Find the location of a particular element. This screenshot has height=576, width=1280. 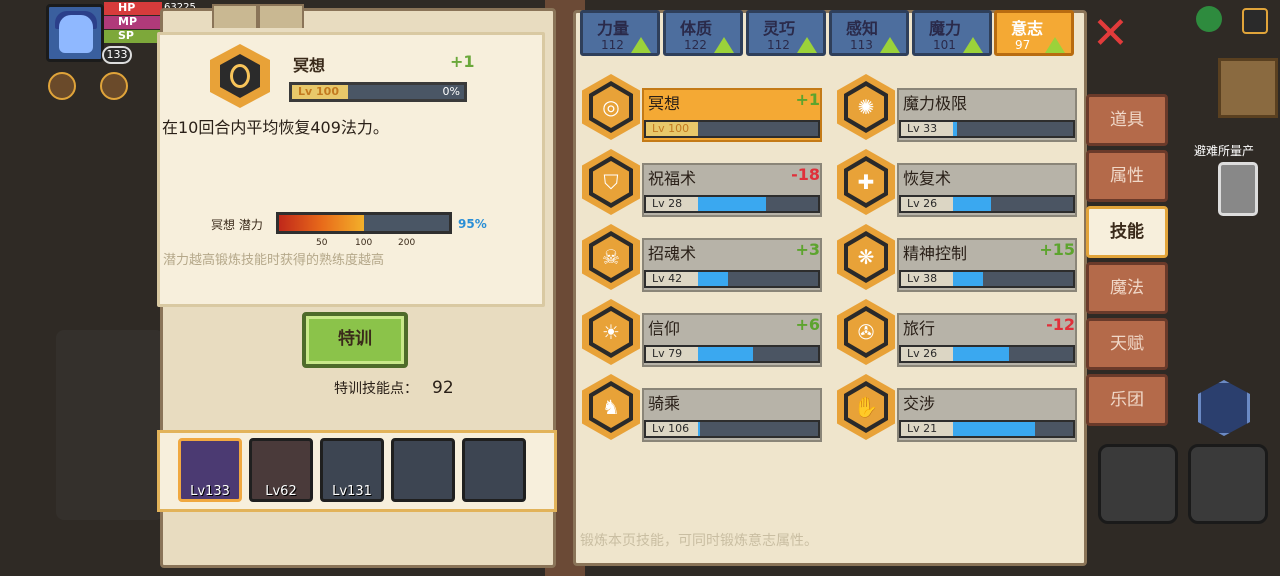

detail-progress-pct: 0% is located at coordinates (451, 91).